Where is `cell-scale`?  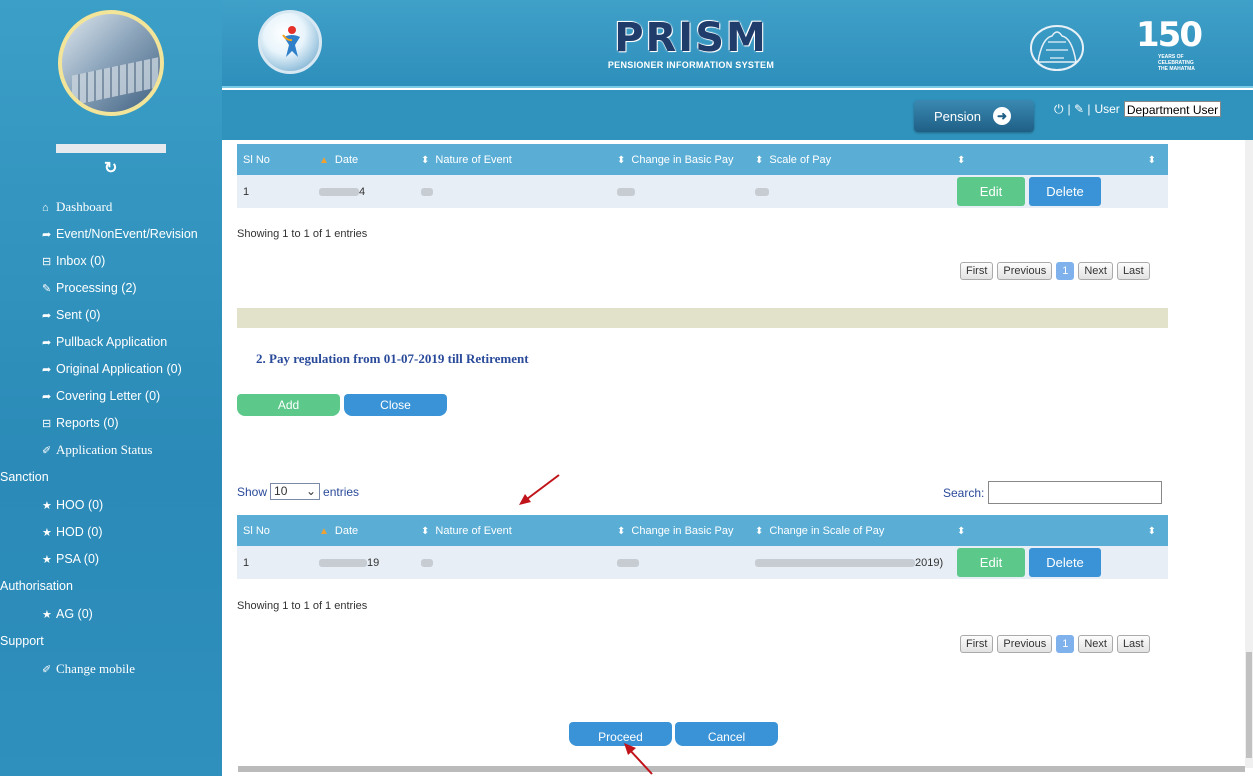
cell-scale is located at coordinates (850, 191).